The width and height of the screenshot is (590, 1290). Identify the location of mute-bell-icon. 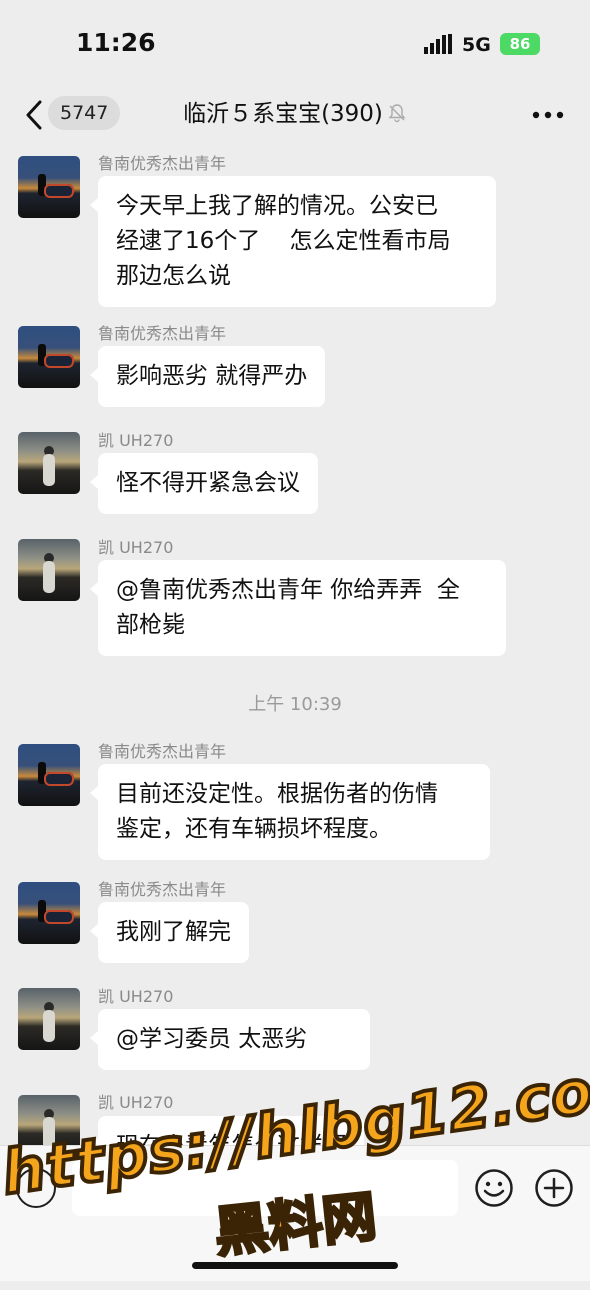
(397, 113).